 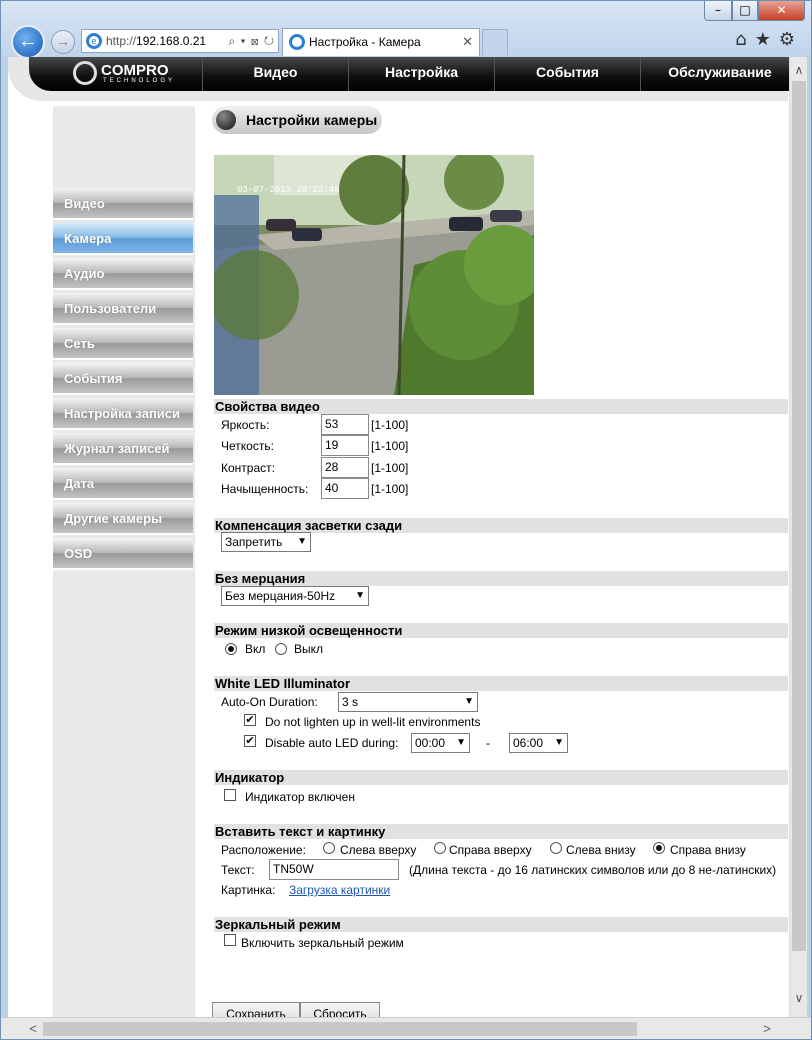 I want to click on overlay-image-label: Картинка:, so click(x=248, y=890).